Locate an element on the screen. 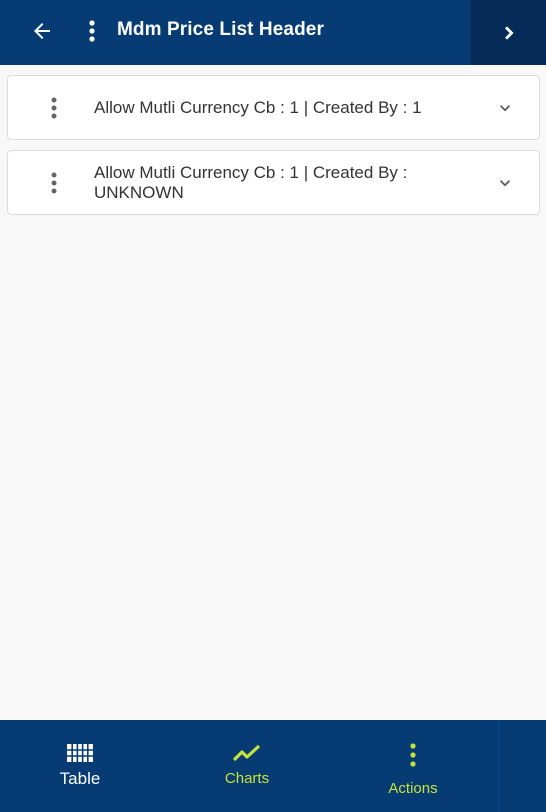  arrow-left-icon is located at coordinates (42, 31).